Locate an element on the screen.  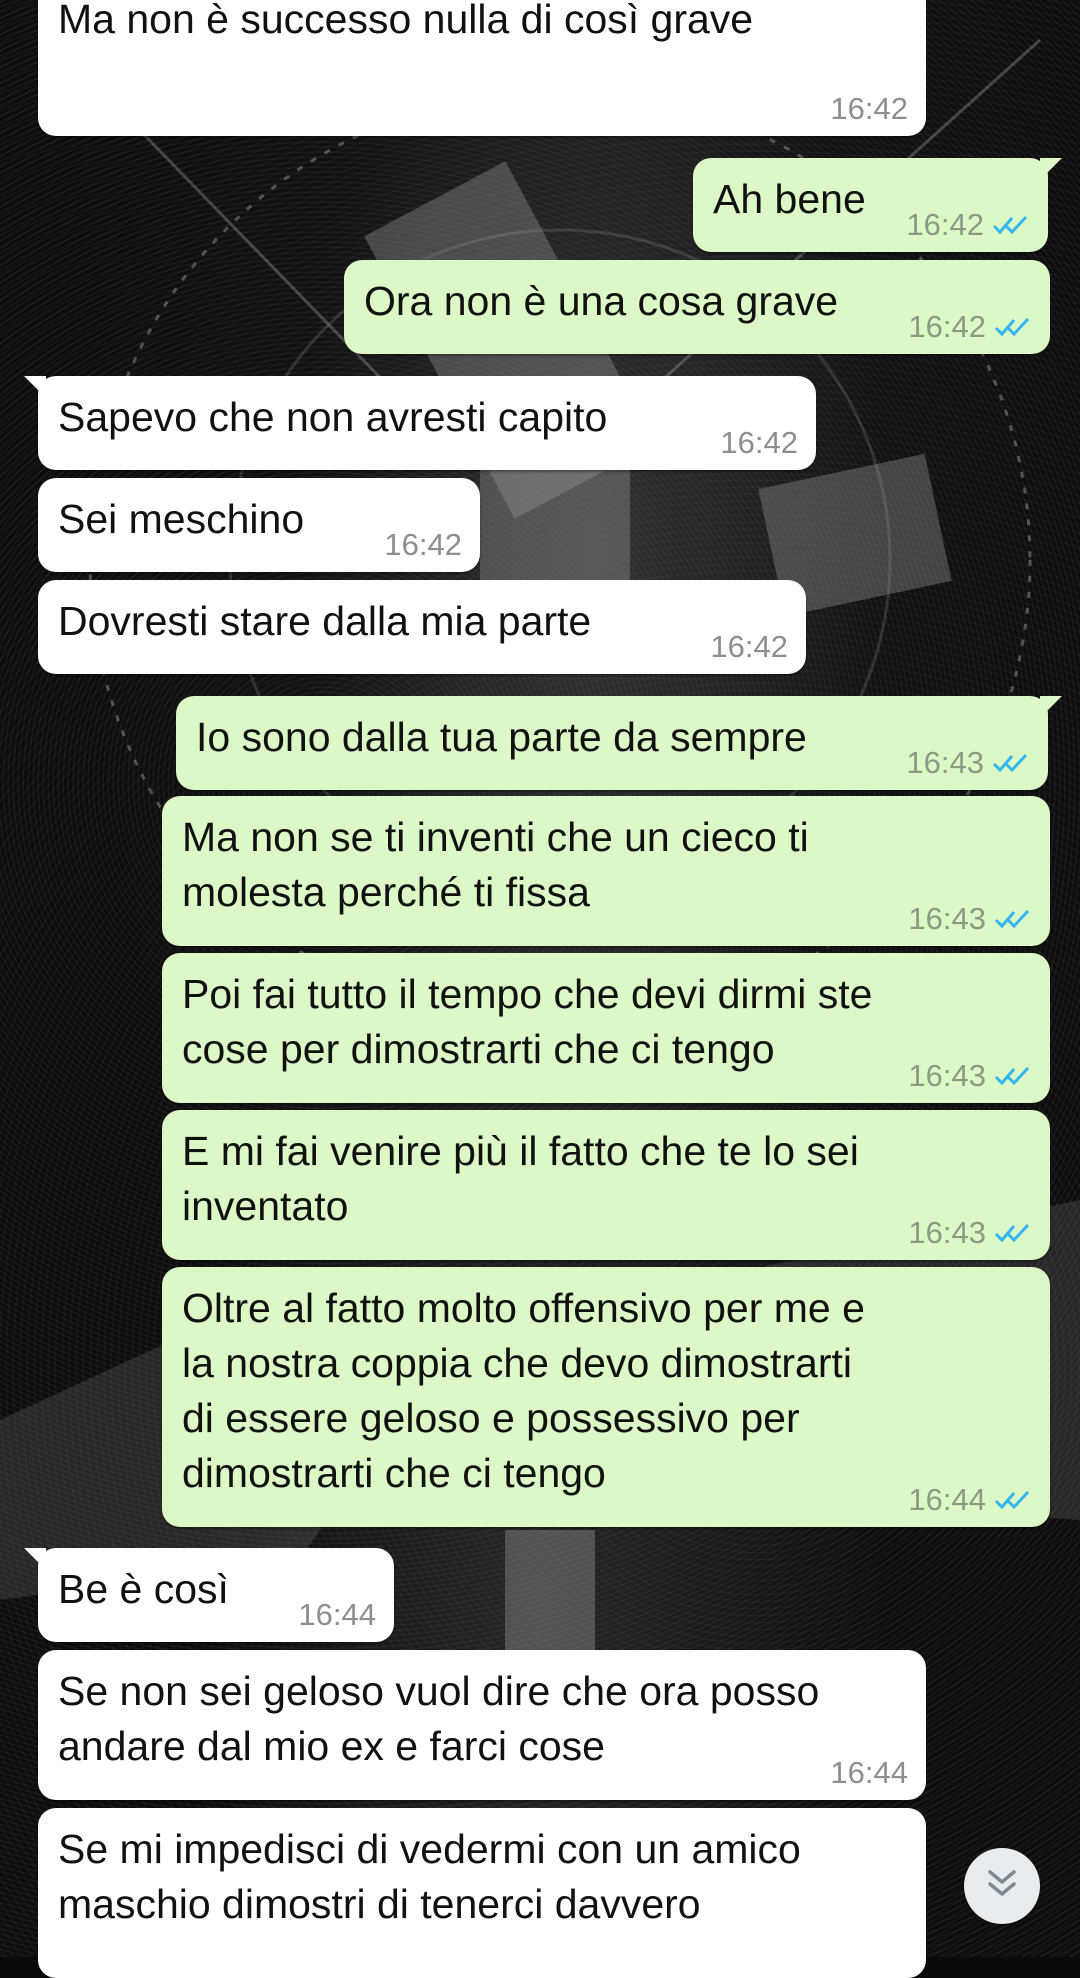
message-outgoing: Ah bene 16:42 is located at coordinates (877, 205).